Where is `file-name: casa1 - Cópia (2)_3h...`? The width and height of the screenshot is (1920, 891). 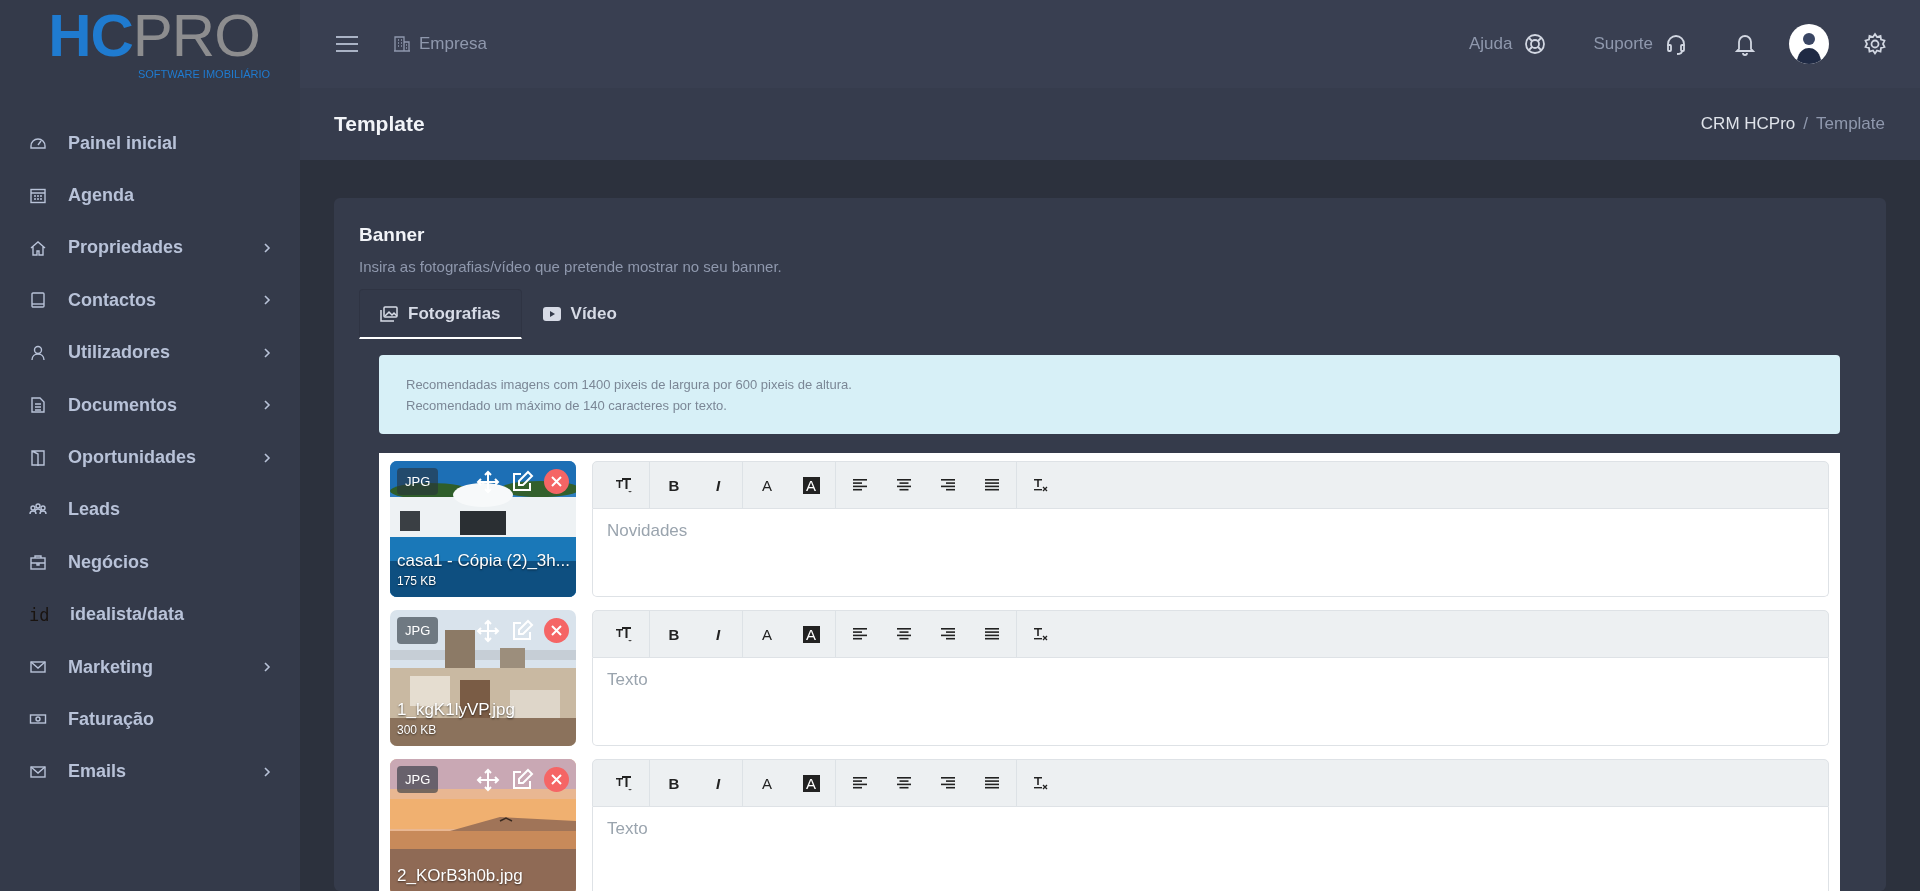
file-name: casa1 - Cópia (2)_3h... is located at coordinates (484, 561).